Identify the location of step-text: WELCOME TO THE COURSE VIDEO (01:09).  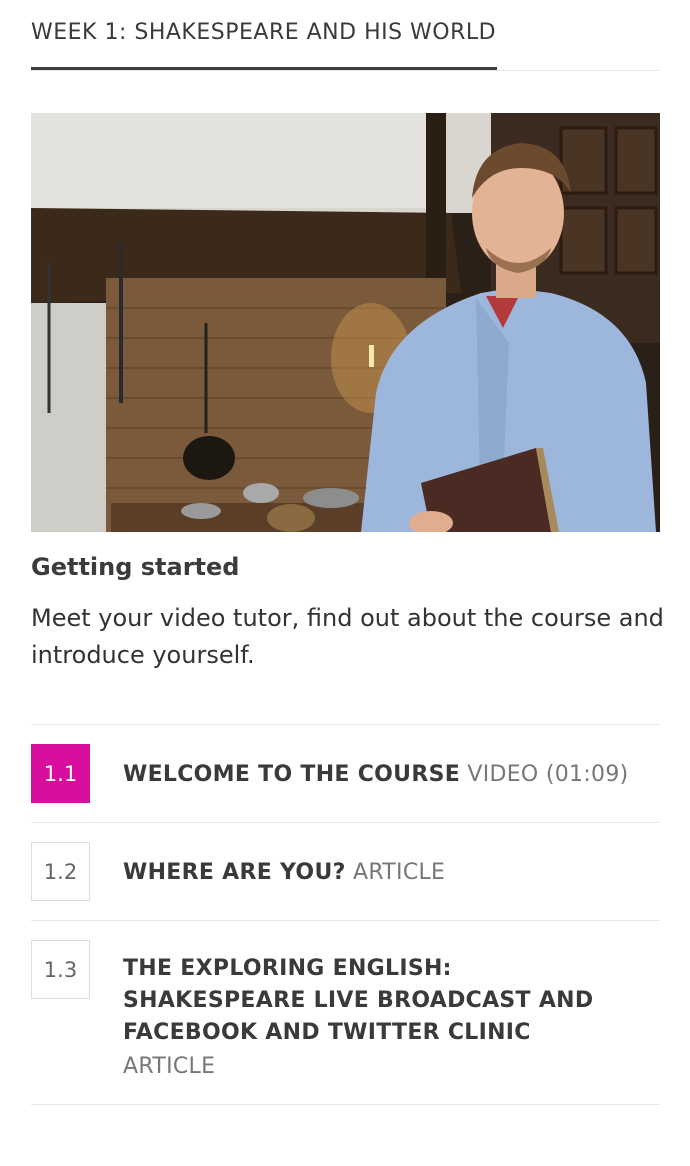
(378, 775).